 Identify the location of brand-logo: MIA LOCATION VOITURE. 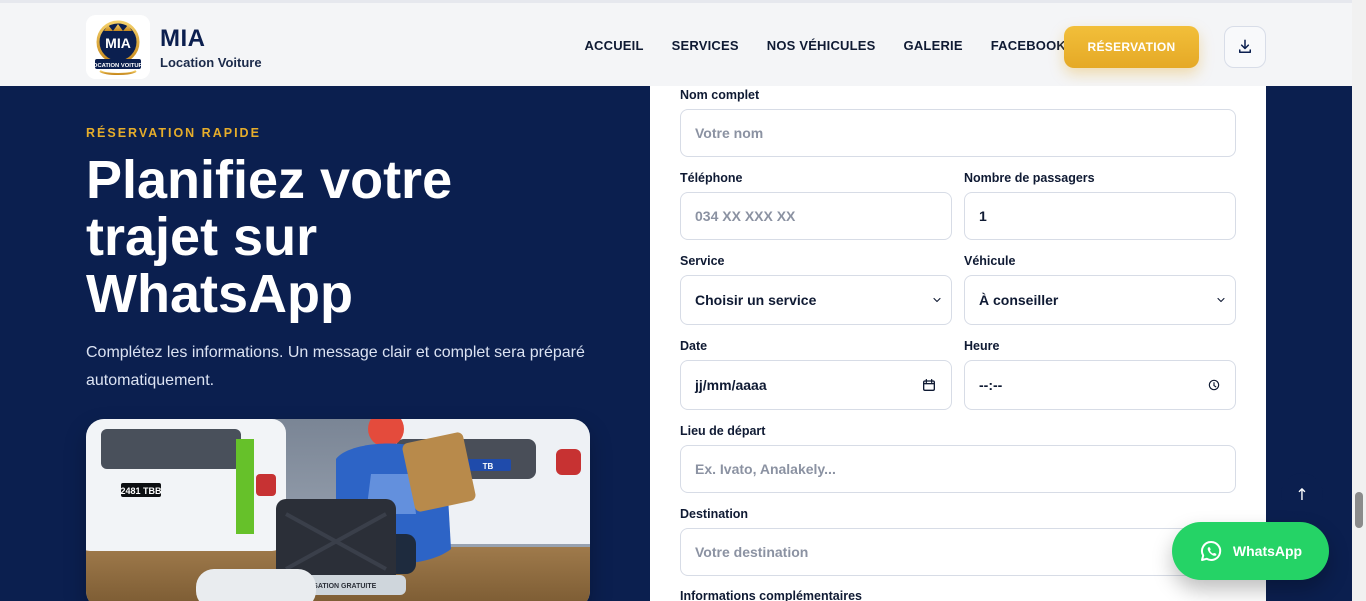
(118, 47).